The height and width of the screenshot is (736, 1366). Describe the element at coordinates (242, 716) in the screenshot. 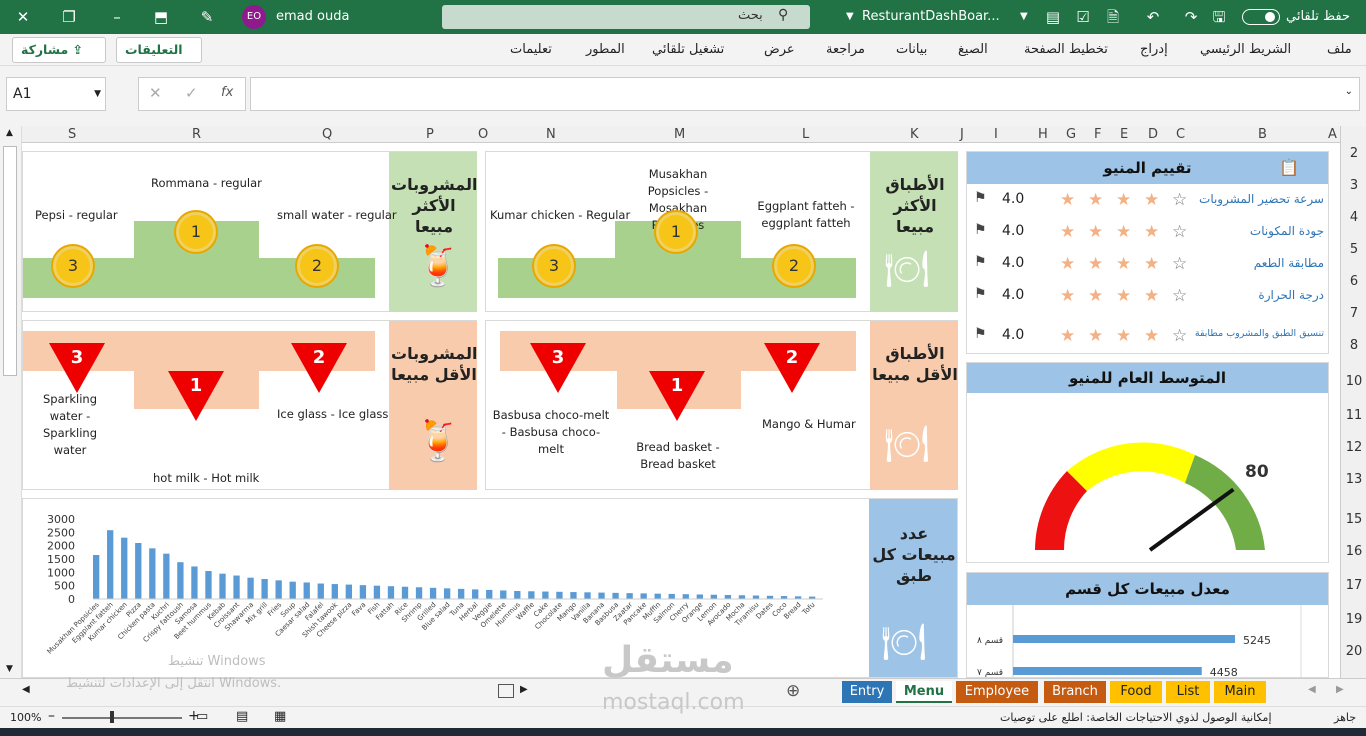

I see `page-layout-view-icon: ▤` at that location.